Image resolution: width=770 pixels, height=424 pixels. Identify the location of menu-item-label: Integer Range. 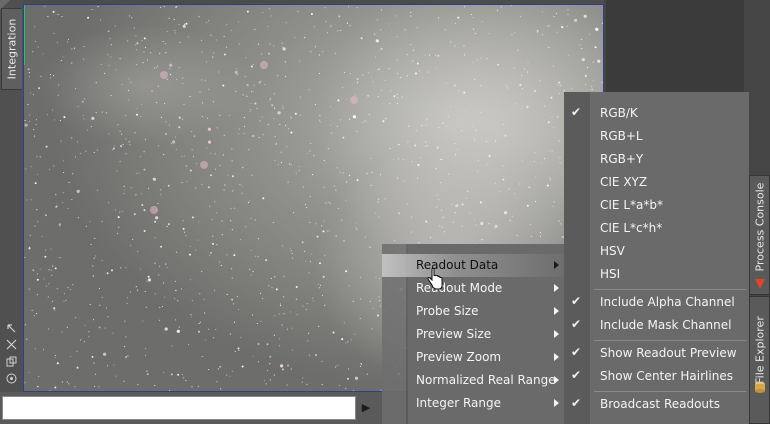
(459, 403).